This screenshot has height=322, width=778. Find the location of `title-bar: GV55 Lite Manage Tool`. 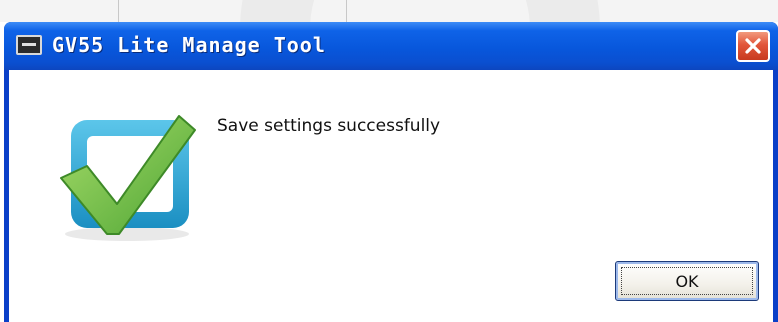

title-bar: GV55 Lite Manage Tool is located at coordinates (391, 46).